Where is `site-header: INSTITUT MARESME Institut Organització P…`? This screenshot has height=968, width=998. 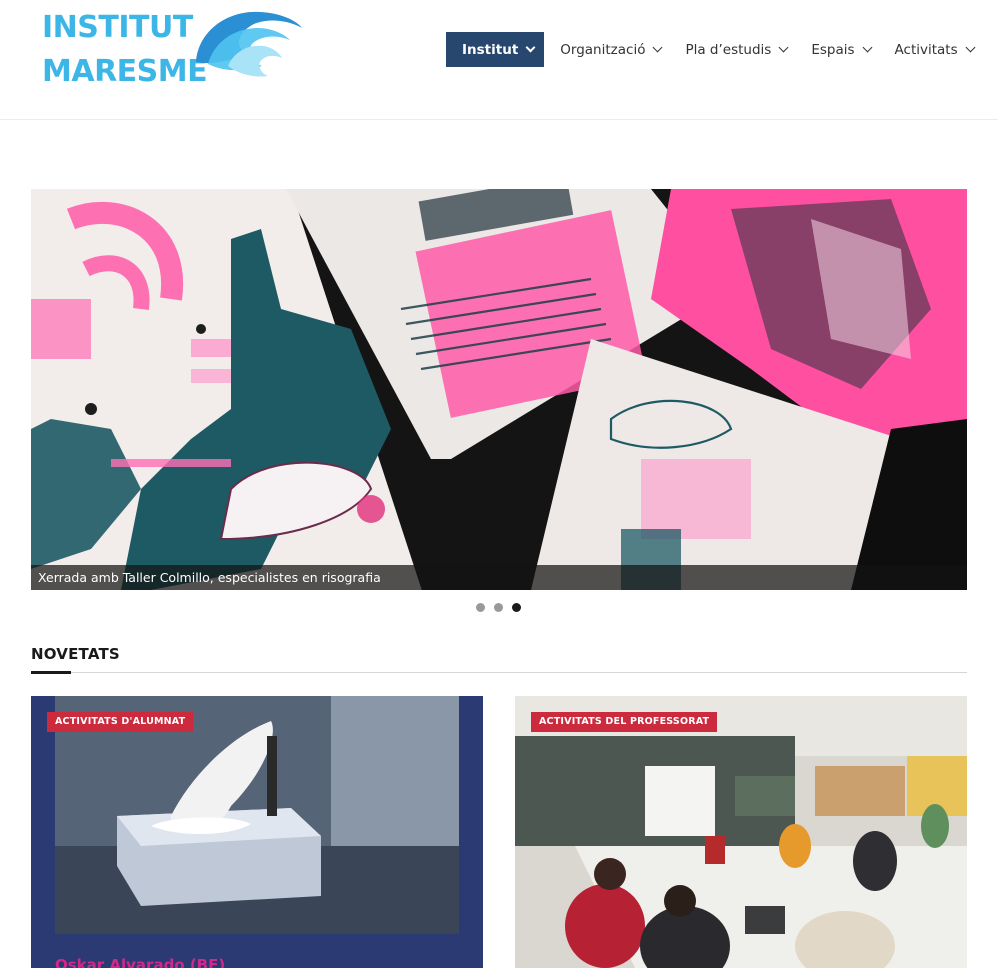 site-header: INSTITUT MARESME Institut Organització P… is located at coordinates (499, 60).